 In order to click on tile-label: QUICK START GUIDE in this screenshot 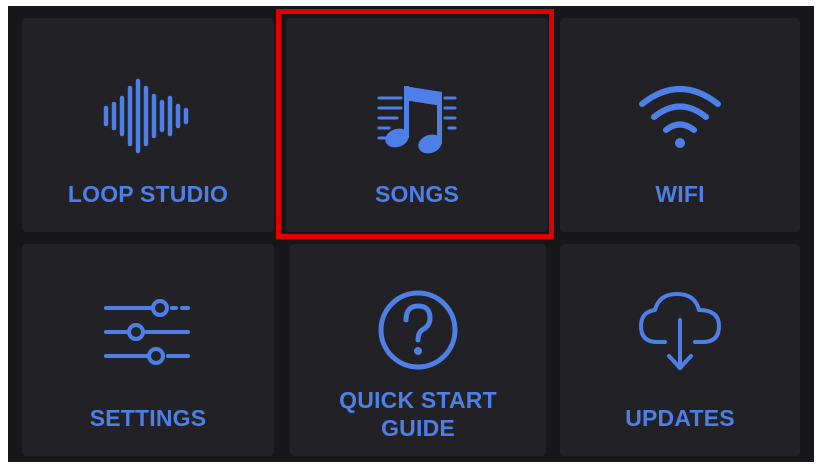, I will do `click(418, 414)`.